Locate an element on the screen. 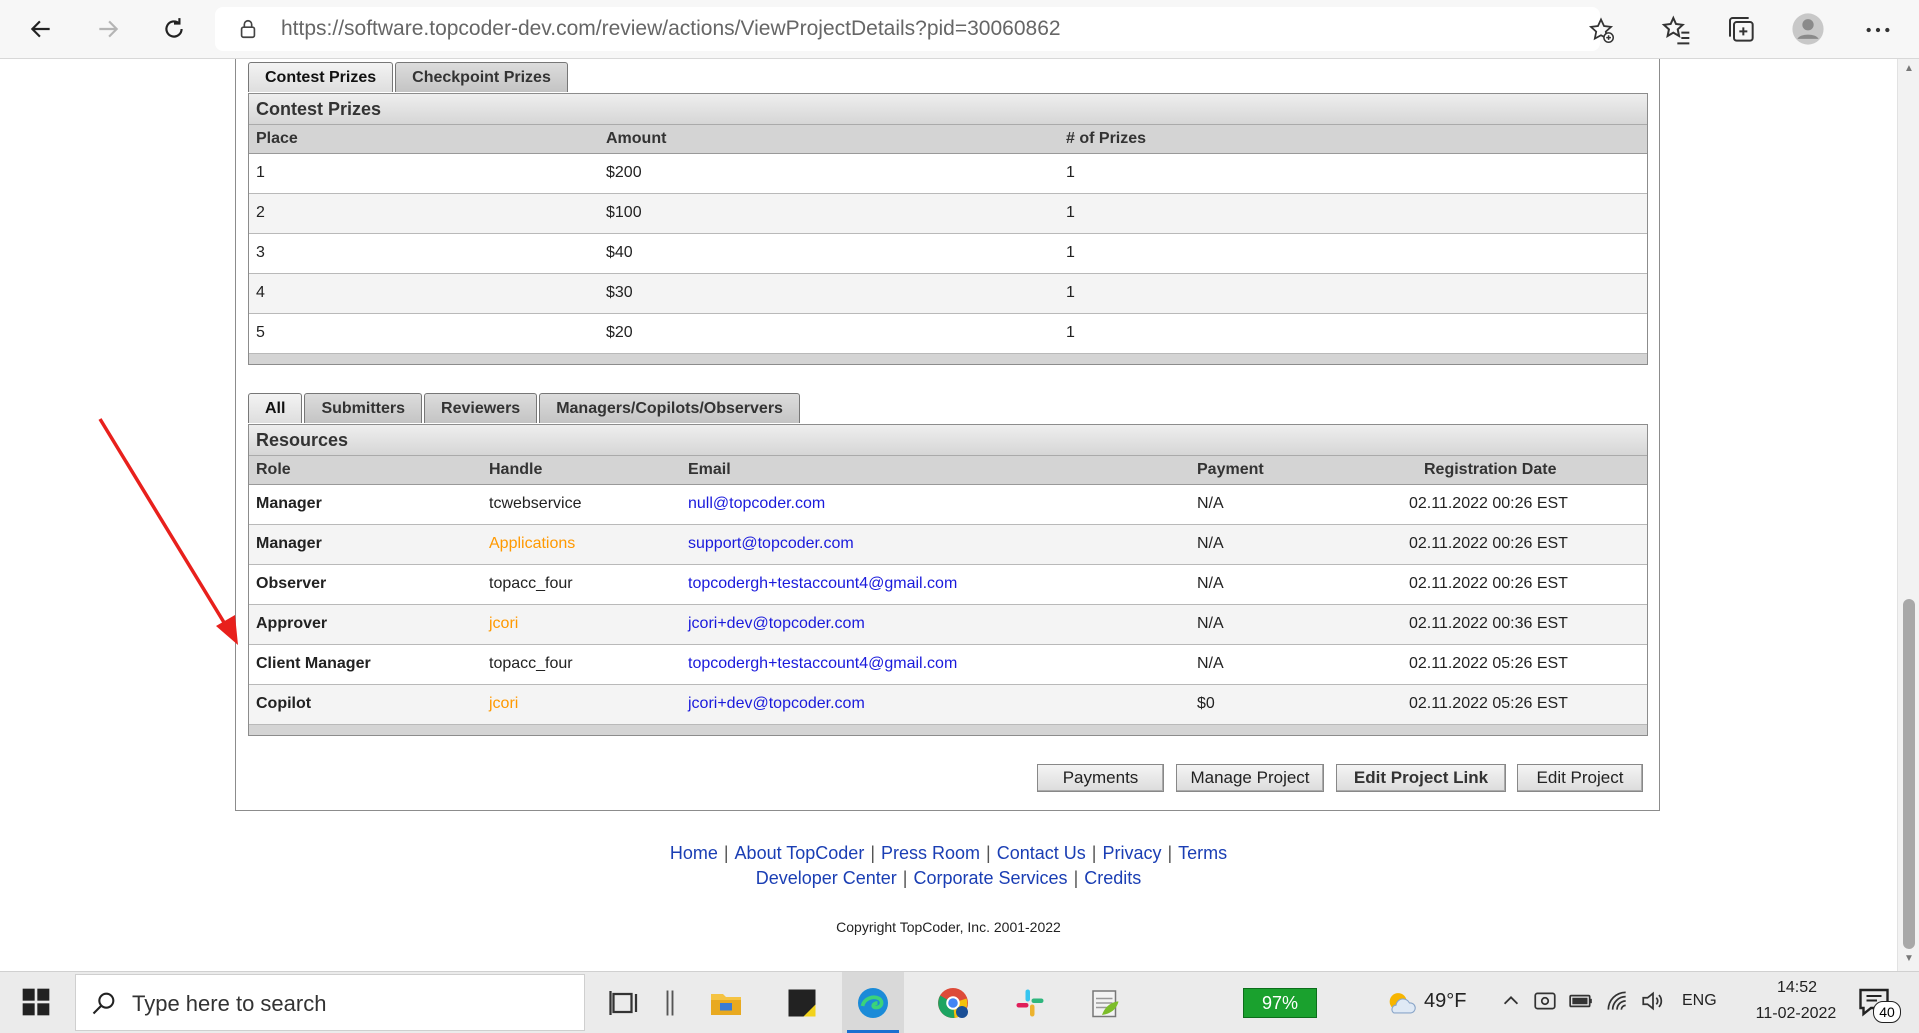  resource-role: Observer is located at coordinates (291, 583).